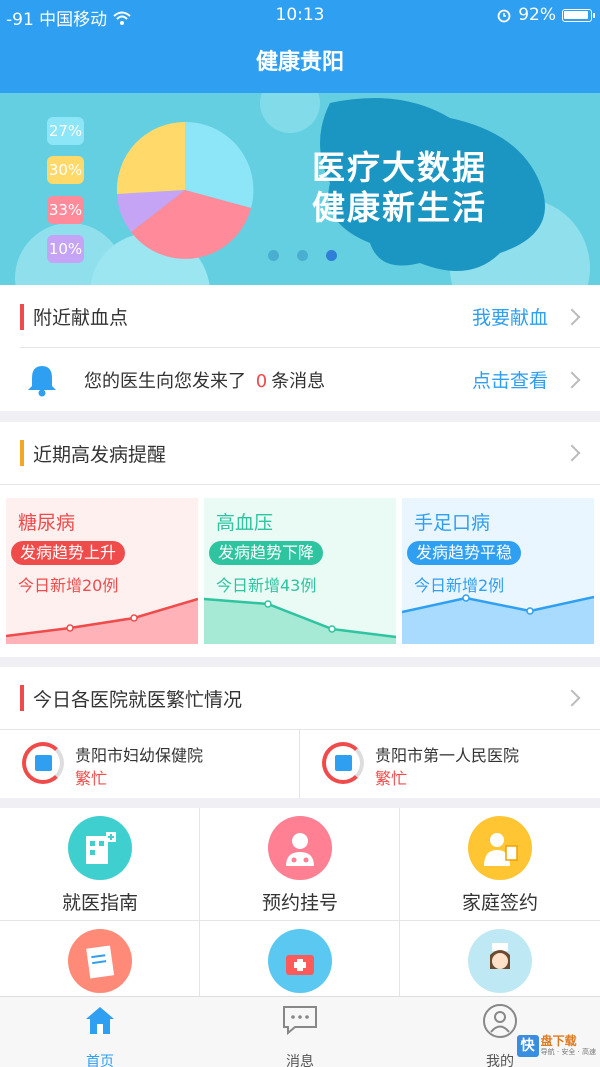 The height and width of the screenshot is (1067, 600). I want to click on service-family-contract: 家庭签约, so click(500, 864).